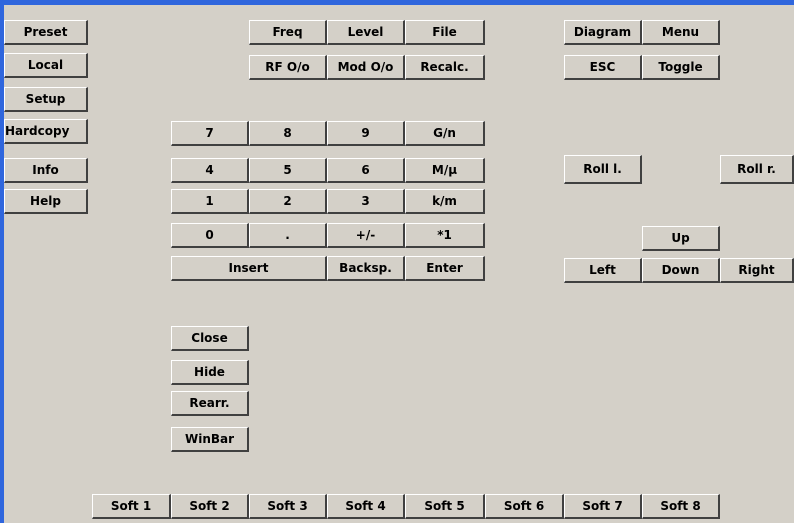 This screenshot has height=523, width=794. What do you see at coordinates (366, 32) in the screenshot?
I see `level-button: Level` at bounding box center [366, 32].